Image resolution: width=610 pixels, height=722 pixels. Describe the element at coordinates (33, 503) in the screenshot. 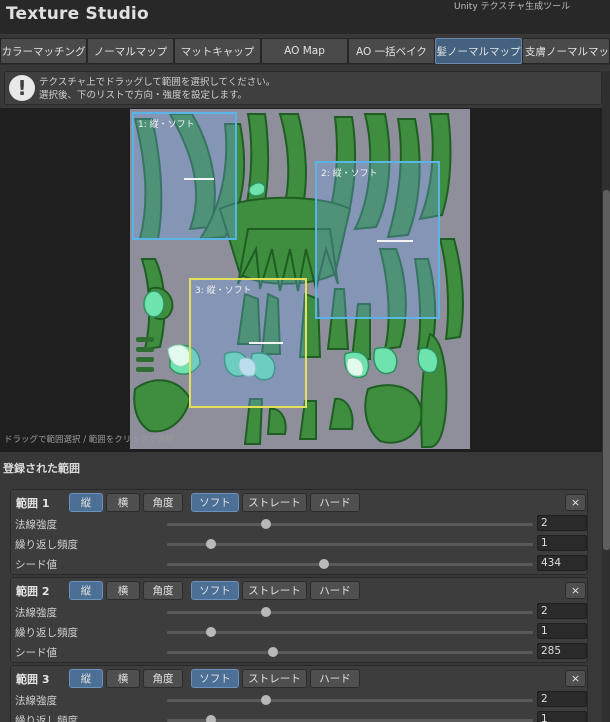

I see `range-title-1: 範囲 1` at that location.